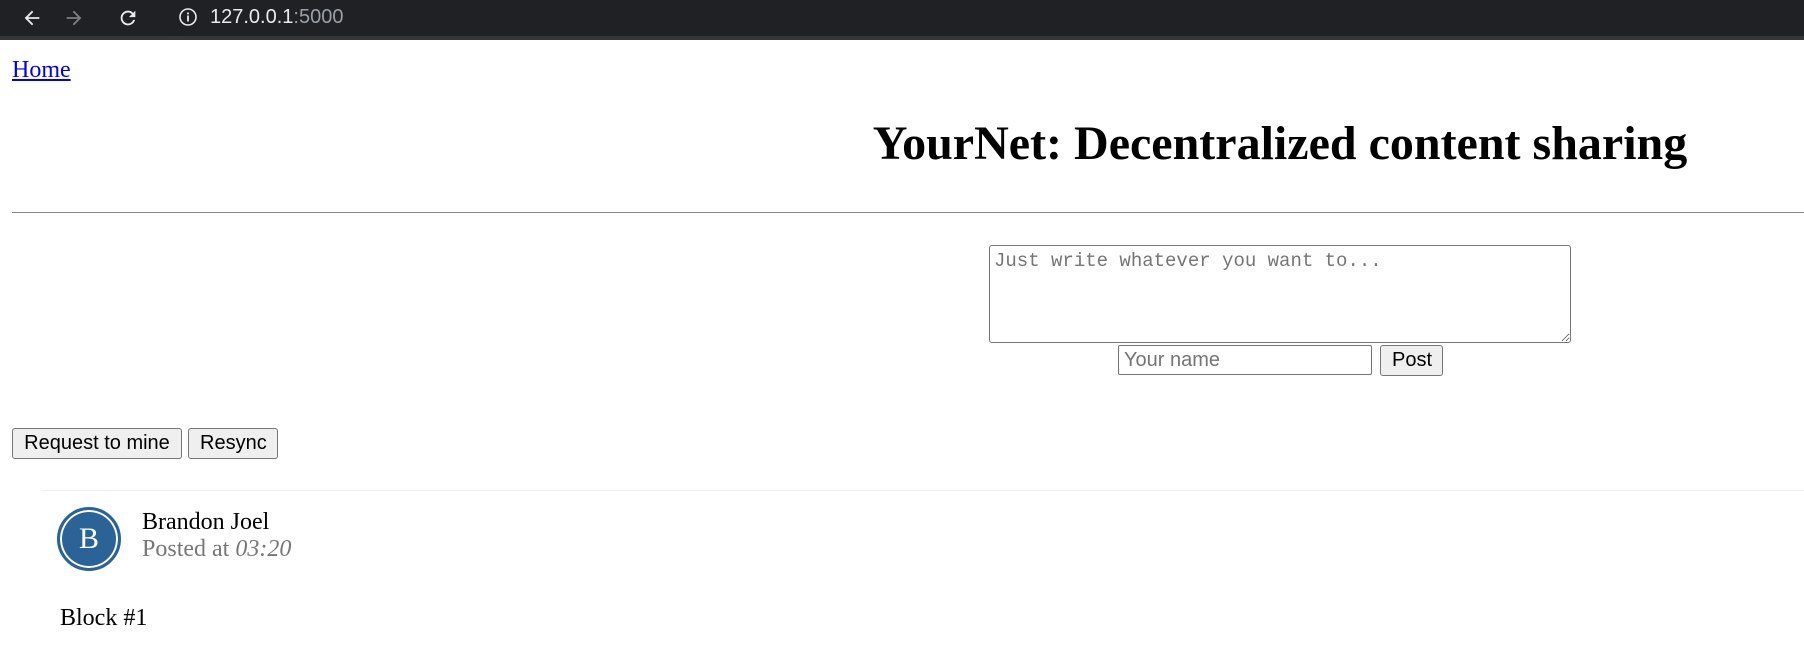 This screenshot has height=670, width=1804. I want to click on page-title: YourNet: Decentralized content sharing, so click(1280, 143).